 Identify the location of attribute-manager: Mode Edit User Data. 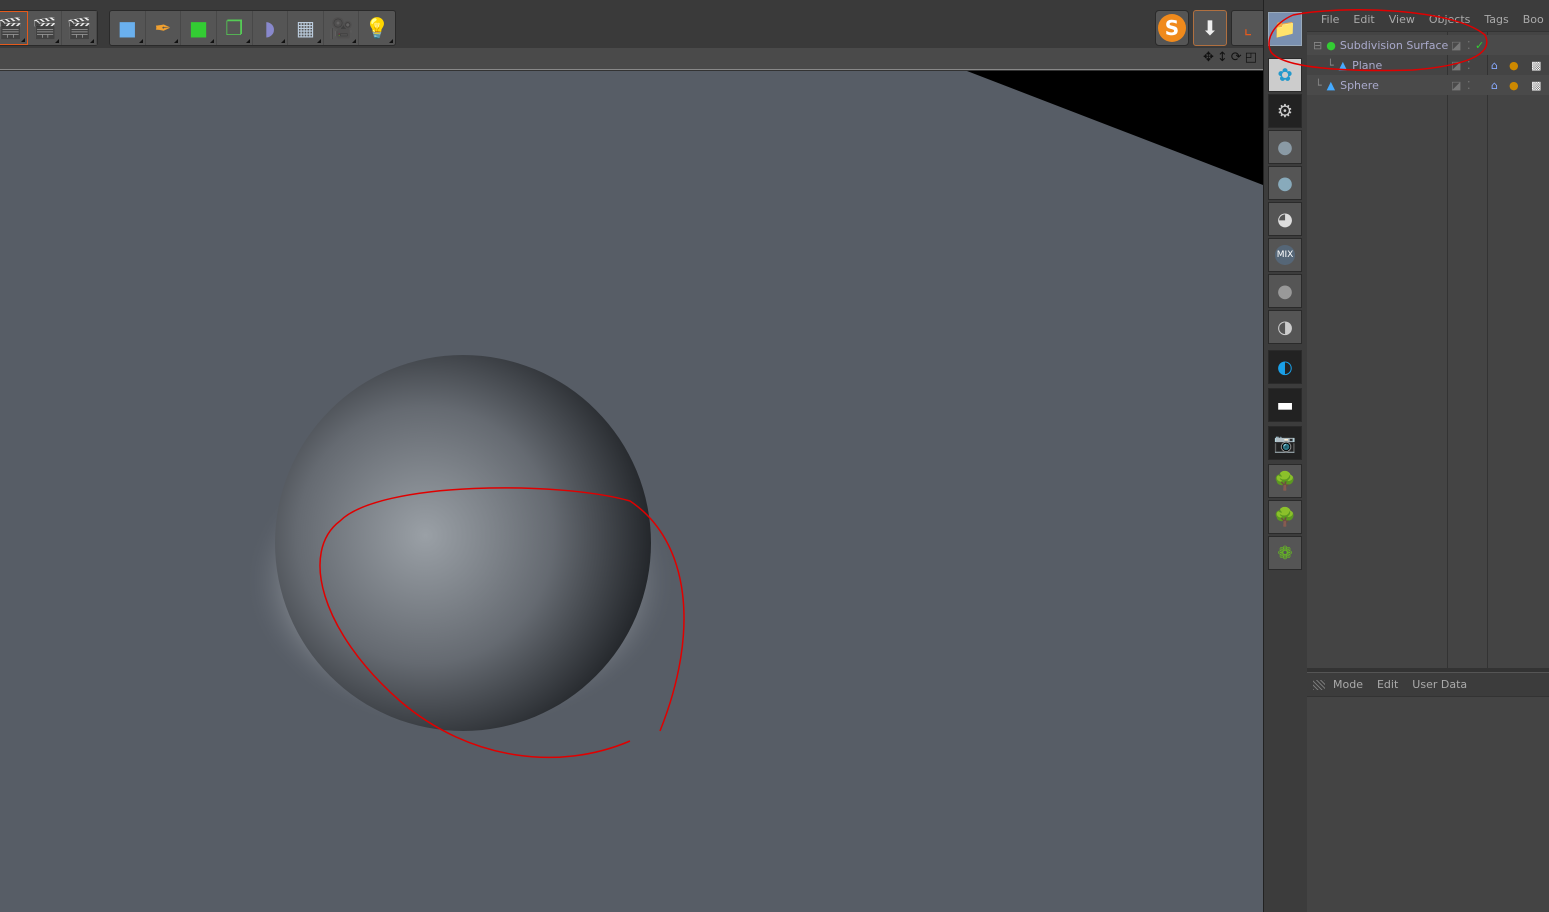
(1428, 792).